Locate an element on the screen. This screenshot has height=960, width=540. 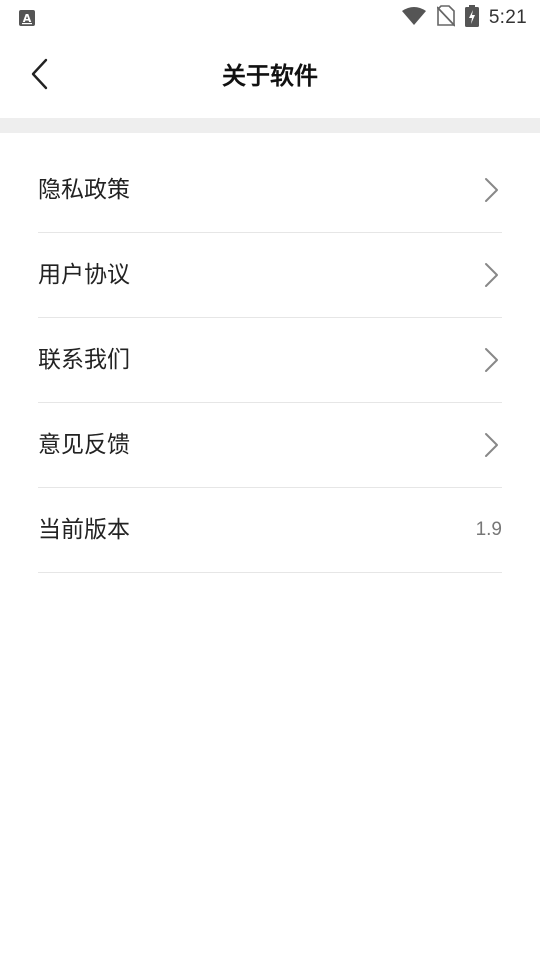
list-item-label: 隐私政策 is located at coordinates (84, 190).